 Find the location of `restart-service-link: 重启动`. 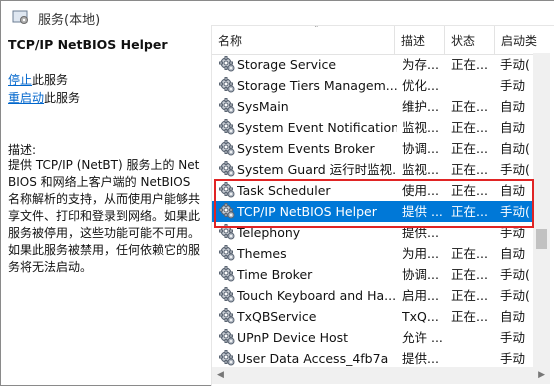

restart-service-link: 重启动 is located at coordinates (26, 98).